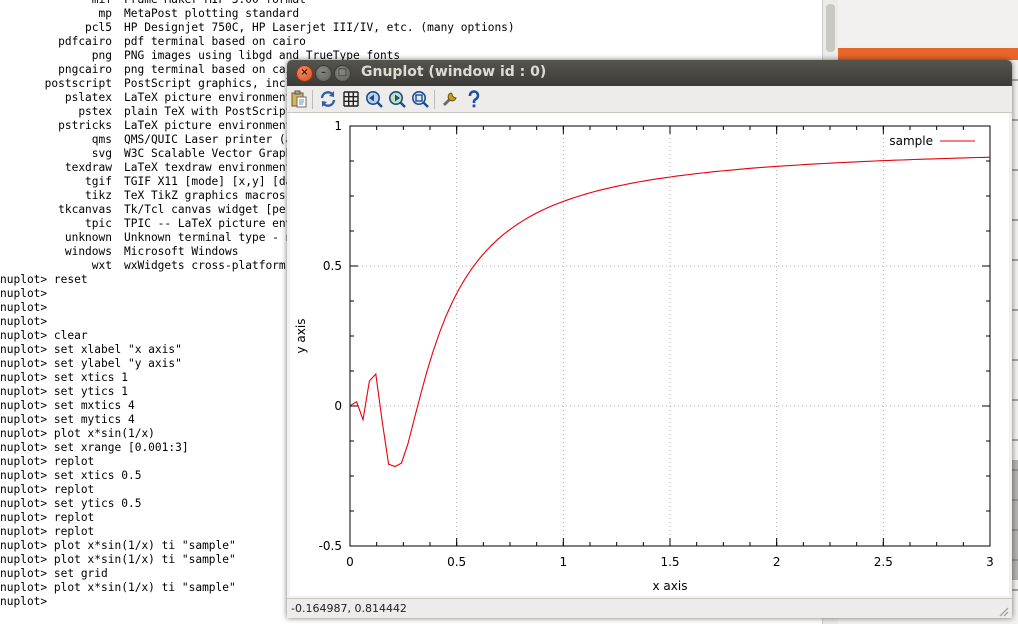 This screenshot has width=1018, height=624. What do you see at coordinates (215, 41) in the screenshot?
I see `terminal-term-desc: pdf terminal based on cairo` at bounding box center [215, 41].